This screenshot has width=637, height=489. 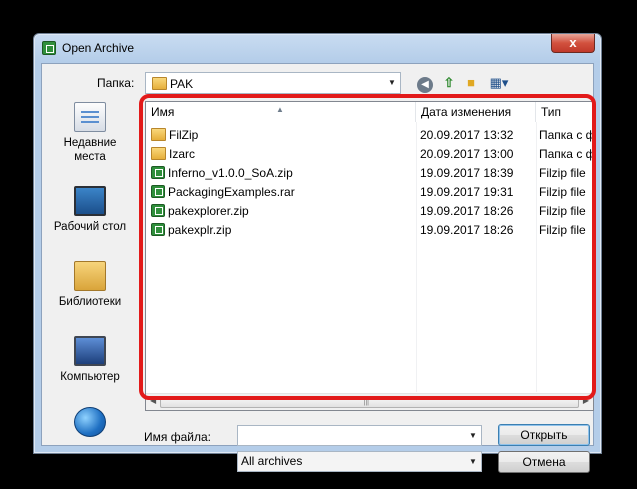 I want to click on folder-value: PAK, so click(x=182, y=84).